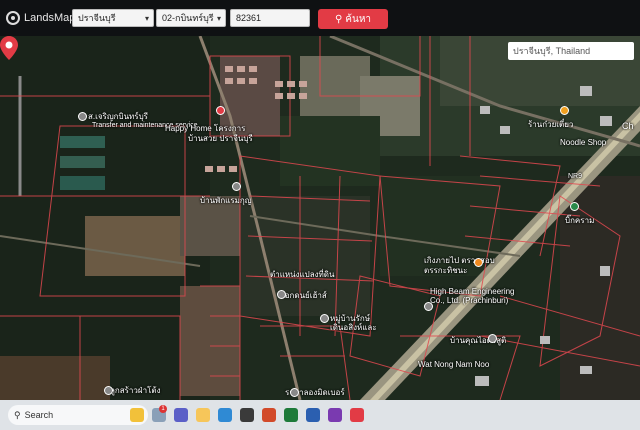 This screenshot has width=640, height=430. What do you see at coordinates (118, 116) in the screenshot?
I see `map-label-school: ส.เจริญกบินทร์บุรี` at bounding box center [118, 116].